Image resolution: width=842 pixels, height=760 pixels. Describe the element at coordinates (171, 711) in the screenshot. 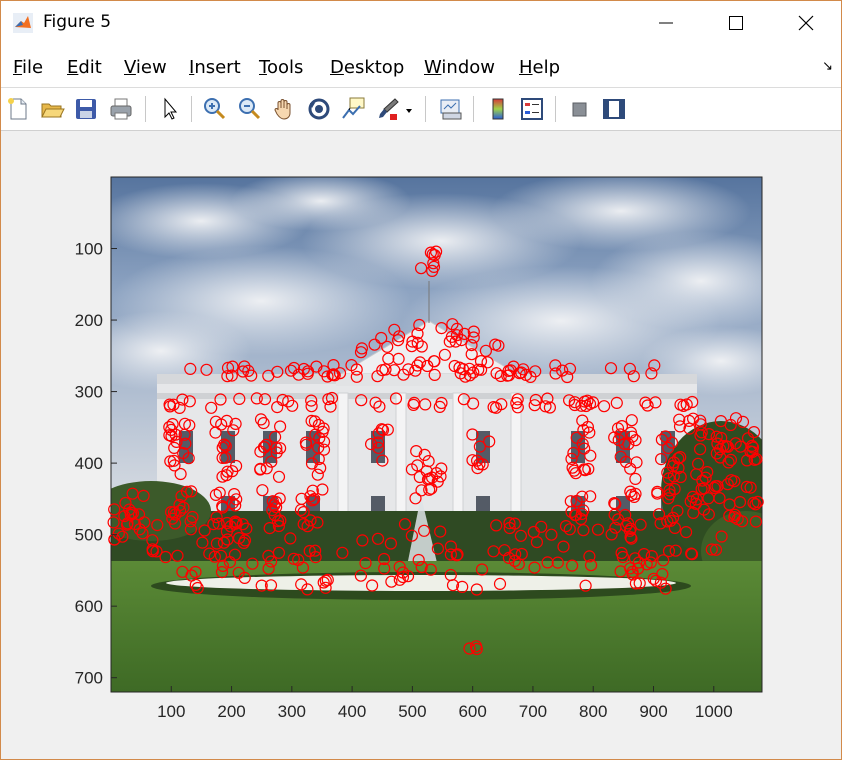

I see `x-tick-label: 100` at that location.